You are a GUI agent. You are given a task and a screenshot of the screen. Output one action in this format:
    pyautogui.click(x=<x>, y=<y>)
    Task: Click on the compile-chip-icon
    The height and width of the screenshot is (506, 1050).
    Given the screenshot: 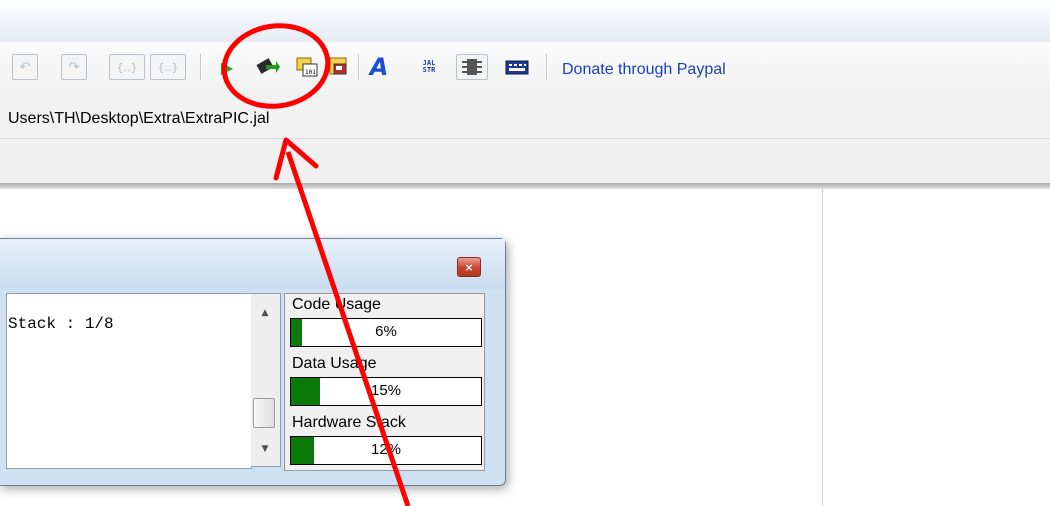 What is the action you would take?
    pyautogui.click(x=268, y=66)
    